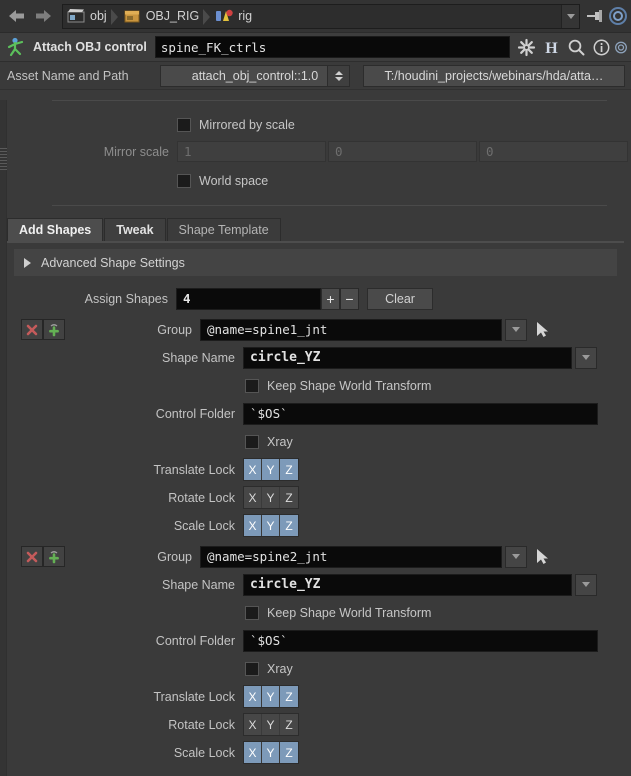 This screenshot has width=631, height=776. I want to click on breadcrumb: obj OBJ_RIG rig, so click(321, 16).